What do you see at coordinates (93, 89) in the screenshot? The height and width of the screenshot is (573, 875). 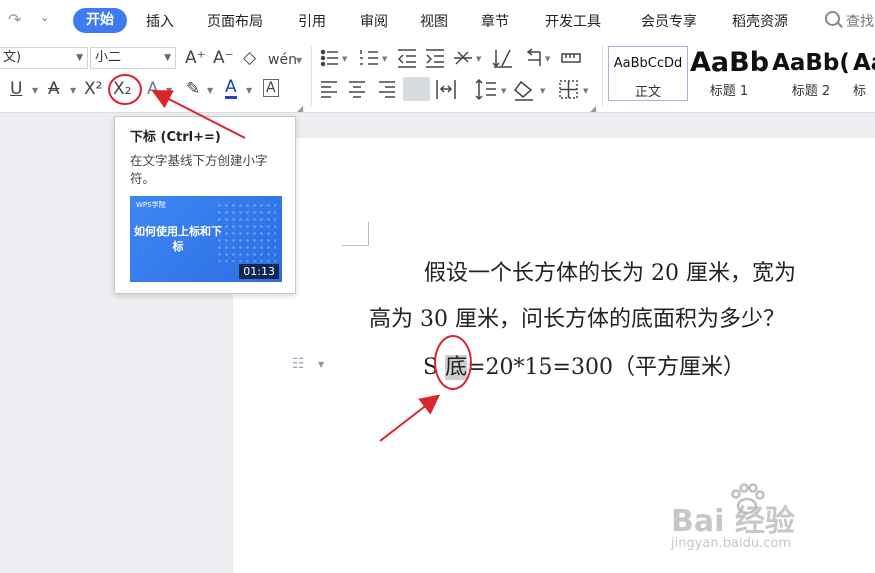 I see `superscript-icon: X²` at bounding box center [93, 89].